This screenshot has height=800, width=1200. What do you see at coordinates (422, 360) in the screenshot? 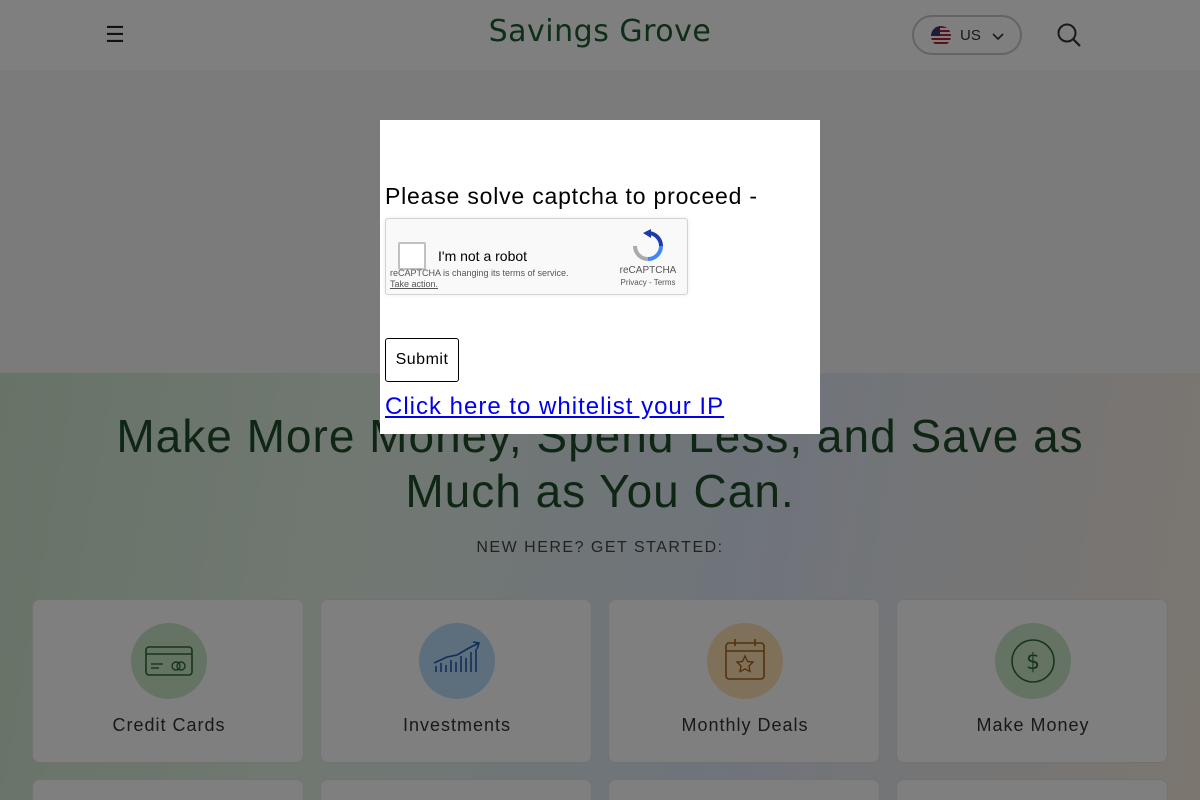
I see `submit-button: Submit` at bounding box center [422, 360].